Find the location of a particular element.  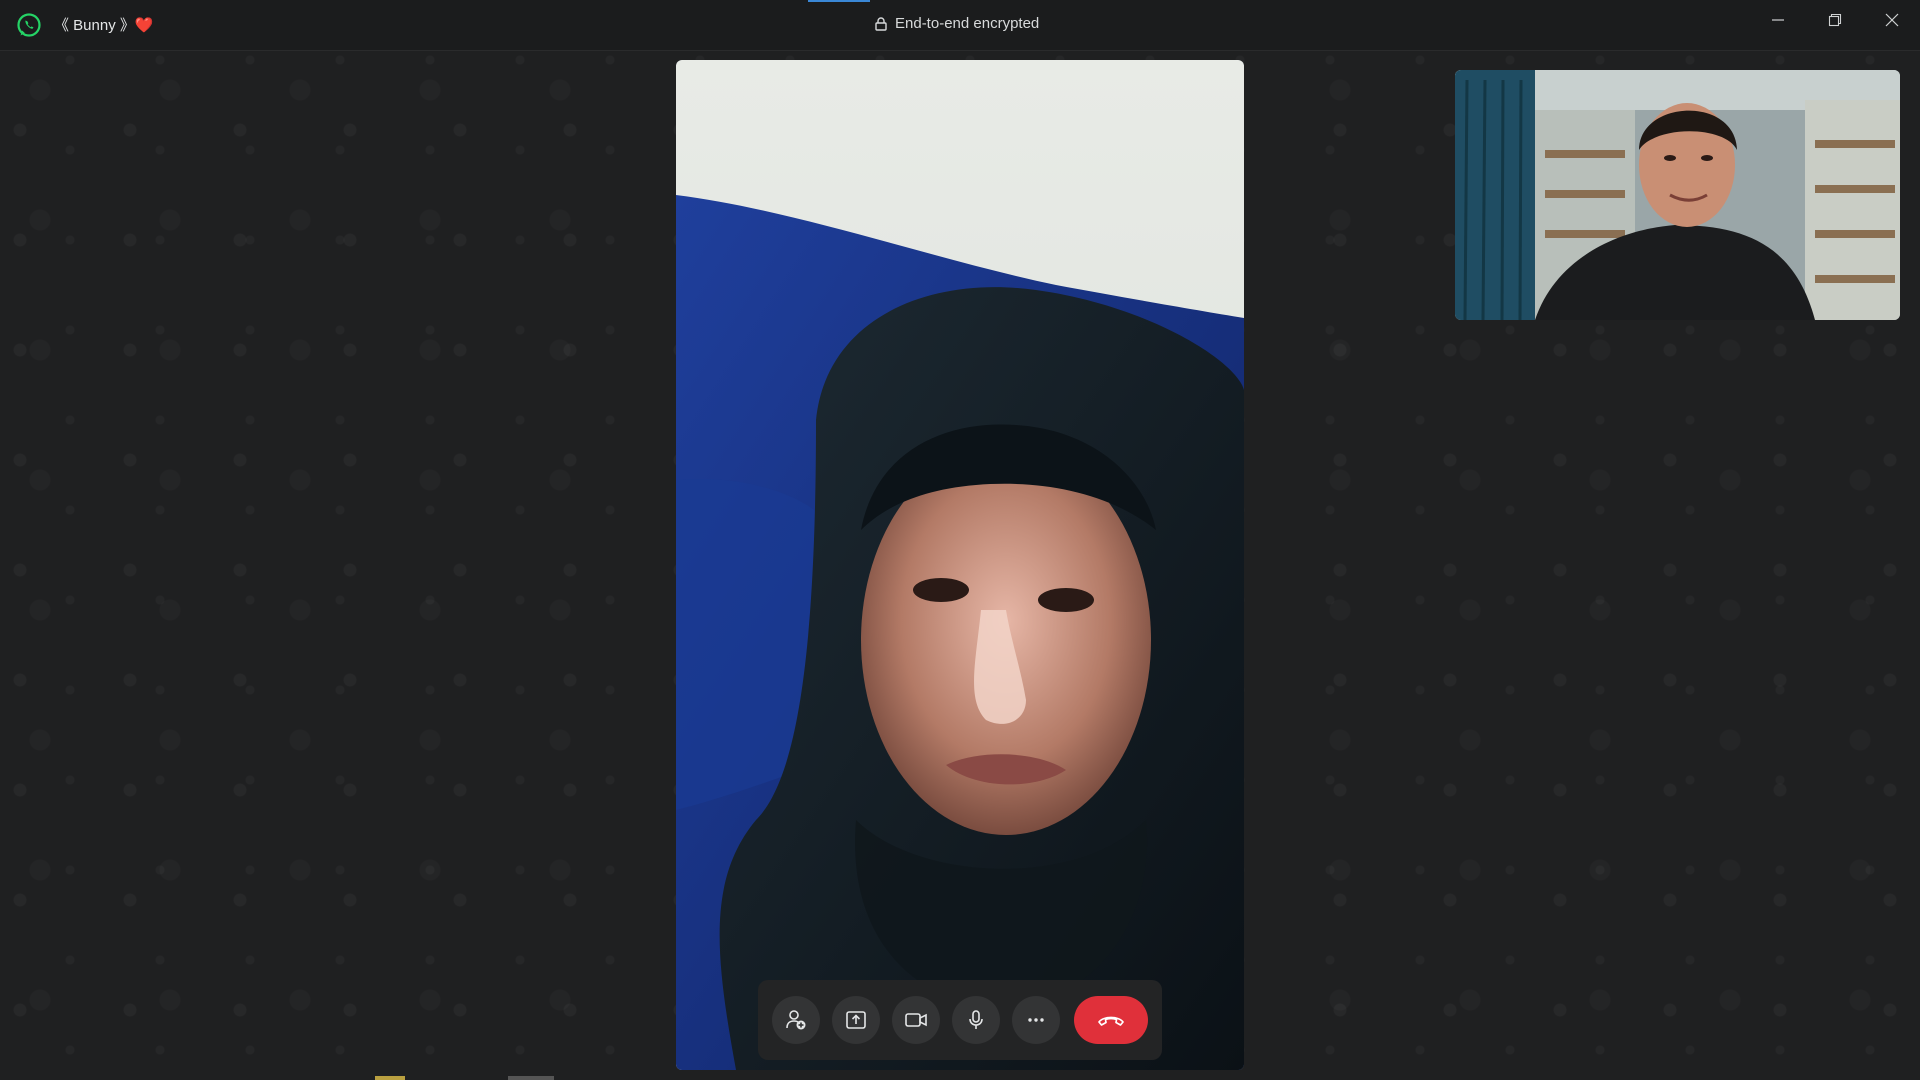

lock-icon is located at coordinates (881, 23).